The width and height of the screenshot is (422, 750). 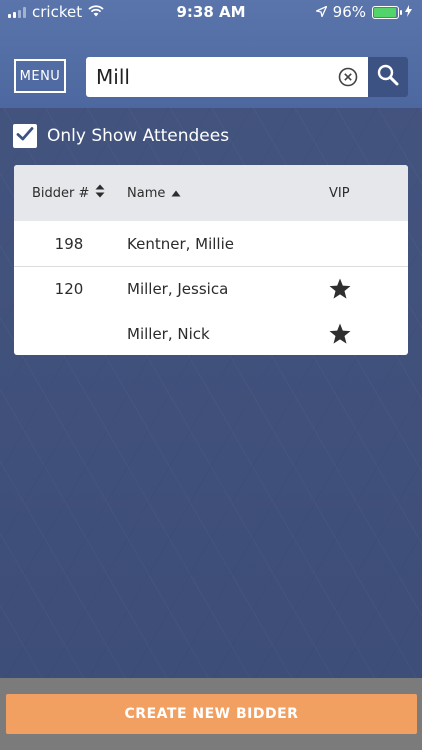 What do you see at coordinates (211, 333) in the screenshot?
I see `table-row: Miller, Nick` at bounding box center [211, 333].